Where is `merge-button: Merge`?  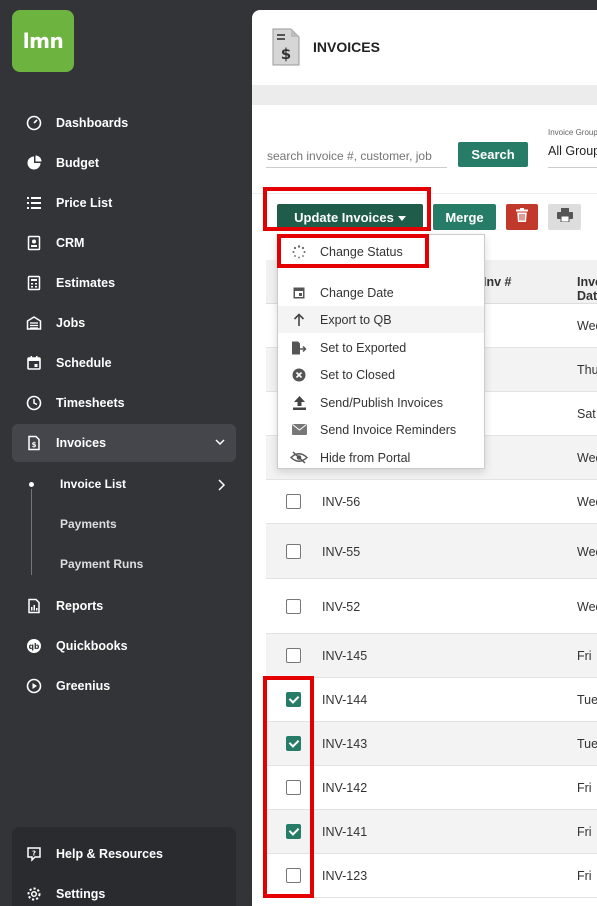
merge-button: Merge is located at coordinates (464, 217).